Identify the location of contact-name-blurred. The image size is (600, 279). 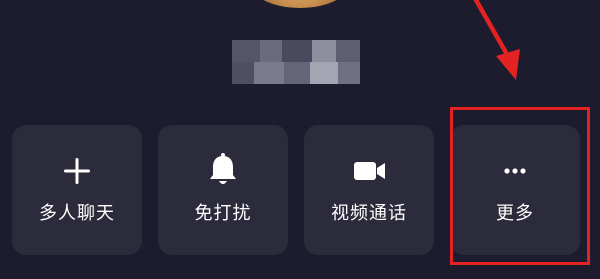
(296, 62).